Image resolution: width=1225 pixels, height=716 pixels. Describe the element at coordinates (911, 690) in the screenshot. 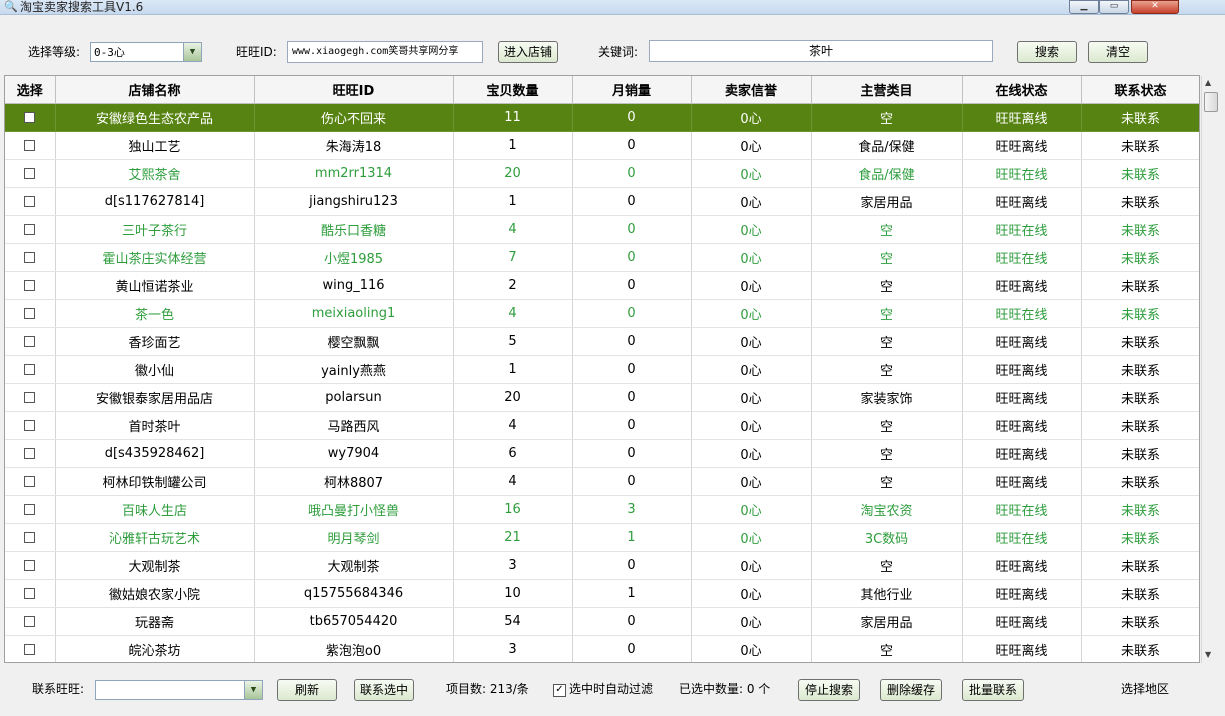

I see `delete-cache-button: 删除缓存` at that location.